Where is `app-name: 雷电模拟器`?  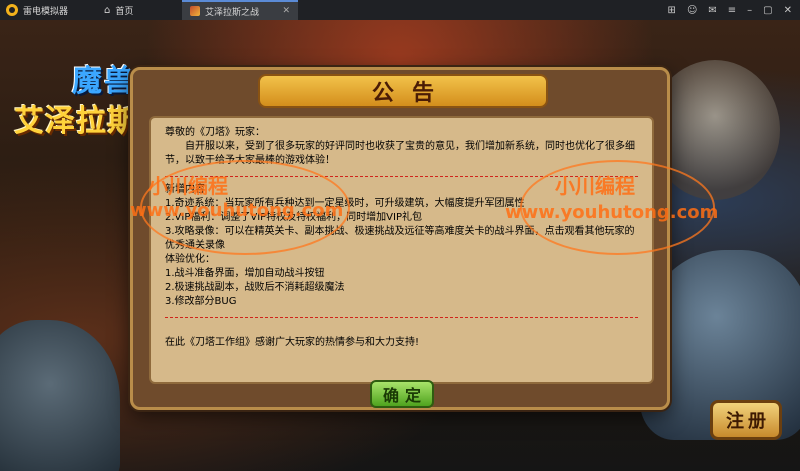 app-name: 雷电模拟器 is located at coordinates (46, 11).